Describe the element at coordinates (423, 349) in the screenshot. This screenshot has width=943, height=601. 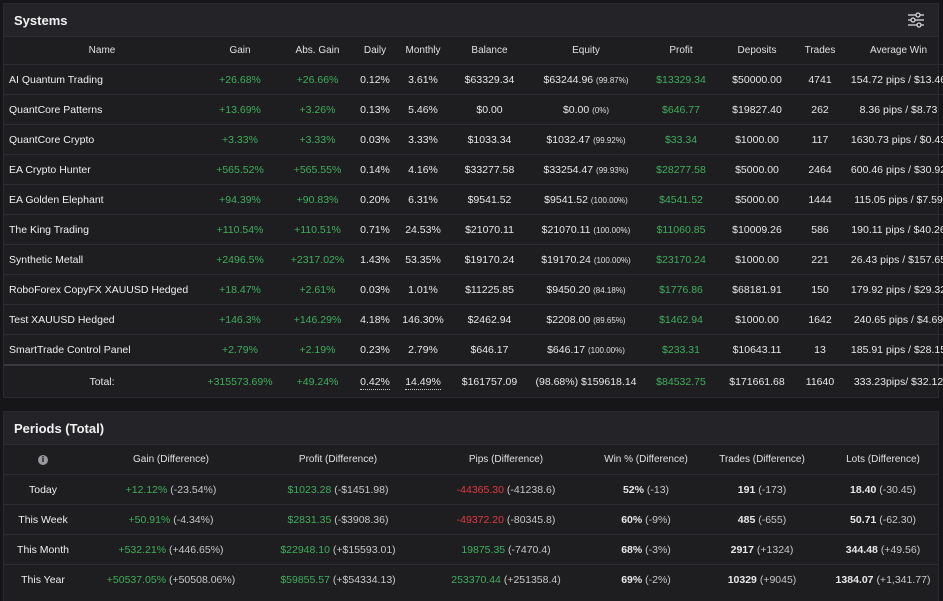
I see `monthly-value: 2.79%` at that location.